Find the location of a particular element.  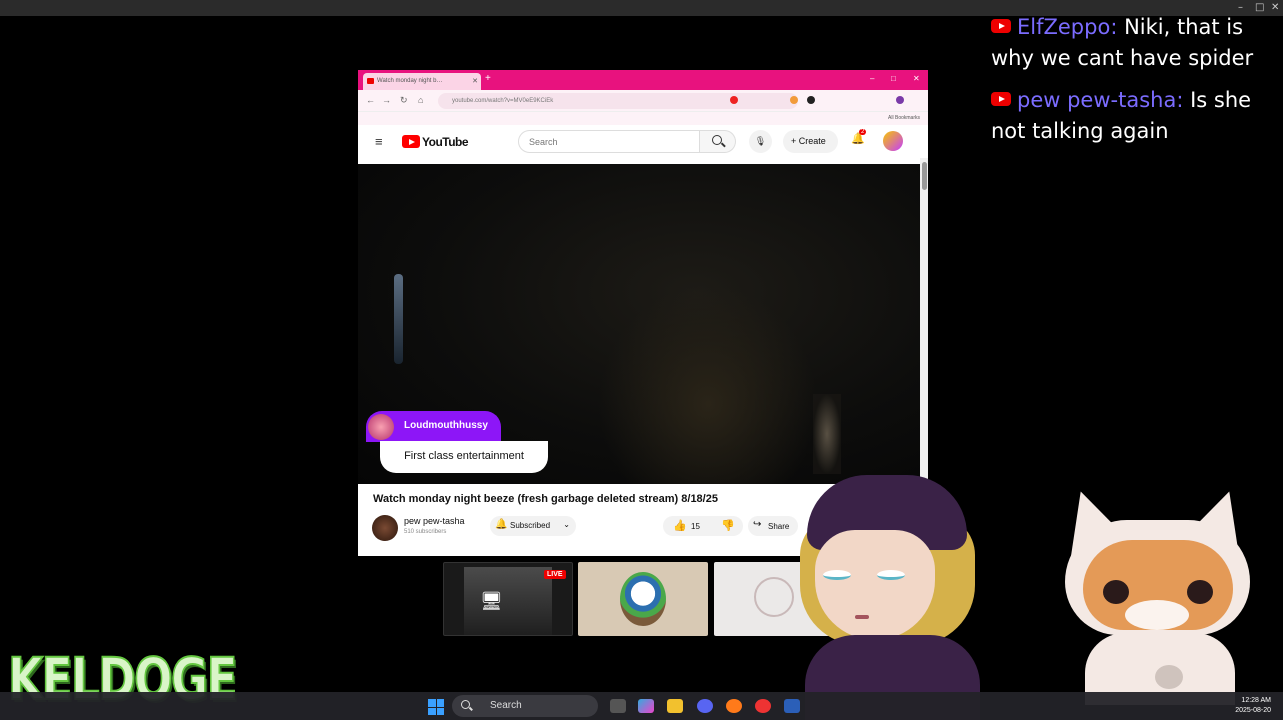

channel-avatar is located at coordinates (385, 528).